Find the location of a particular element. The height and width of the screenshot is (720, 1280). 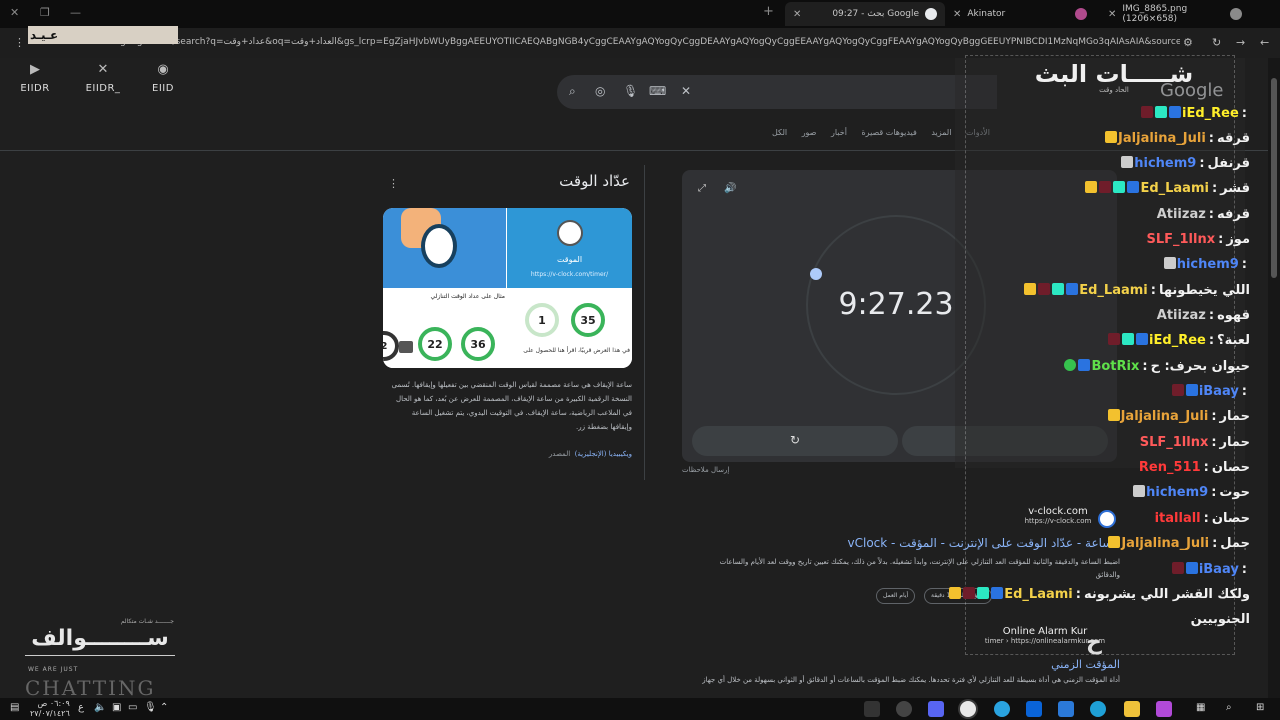

fullscreen-icon: ⤢ is located at coordinates (702, 188).